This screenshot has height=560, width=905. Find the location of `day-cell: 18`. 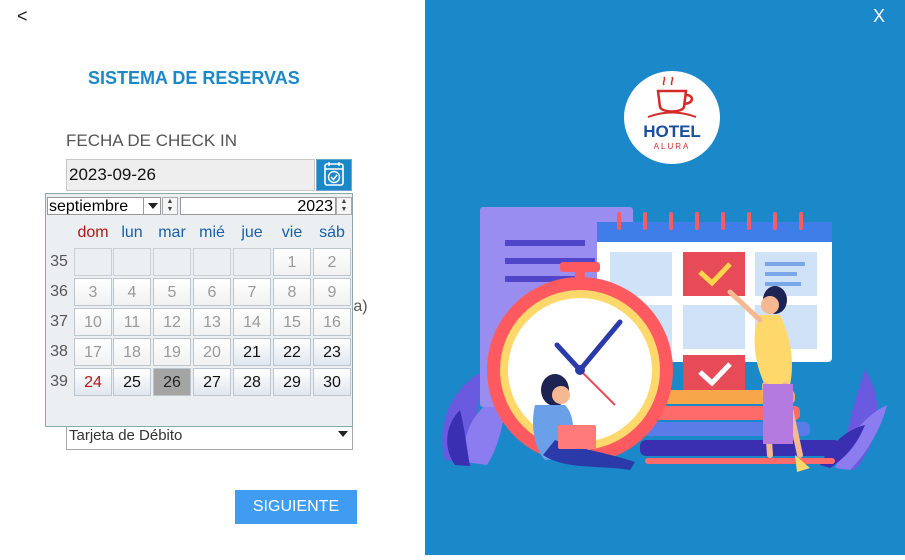

day-cell: 18 is located at coordinates (132, 352).